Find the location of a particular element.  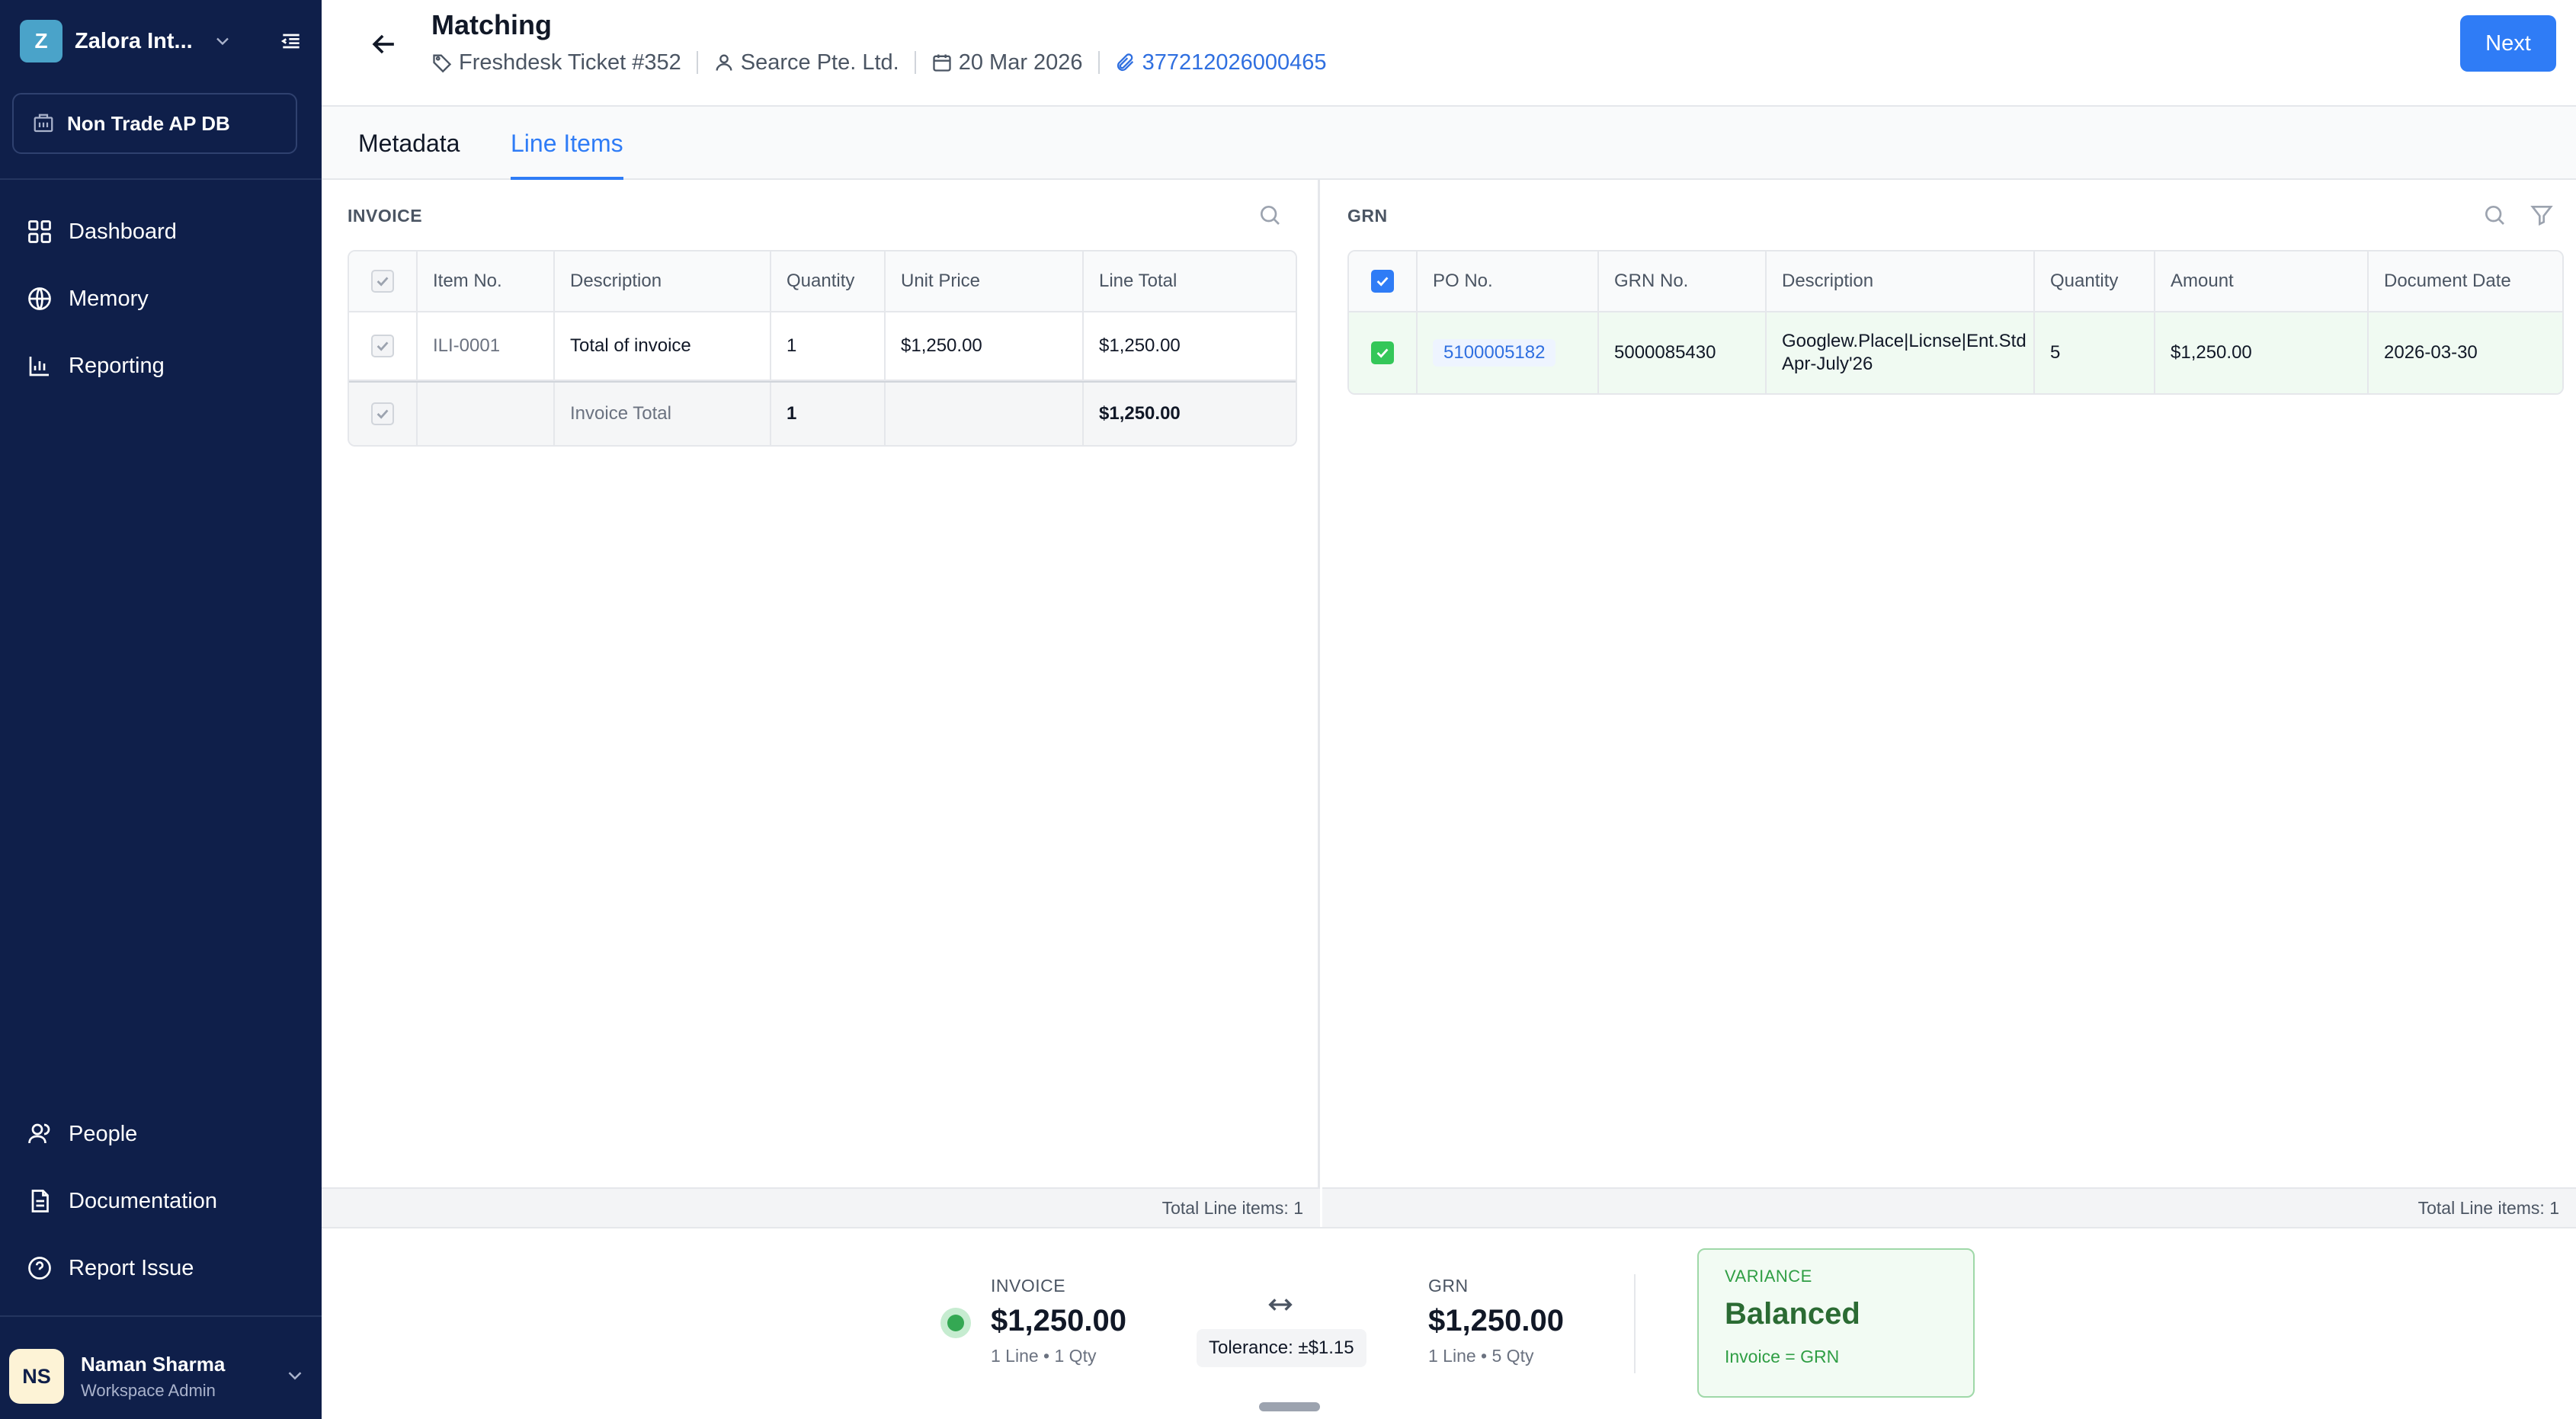

back-arrow-icon is located at coordinates (384, 44).